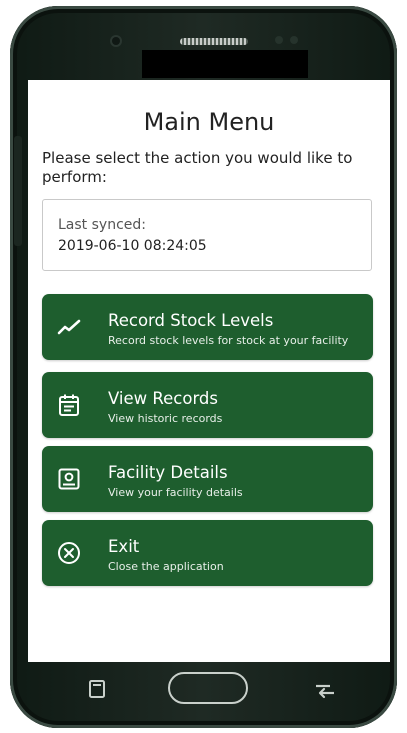 This screenshot has height=733, width=407. What do you see at coordinates (168, 472) in the screenshot?
I see `menu-item-title: Facility Details` at bounding box center [168, 472].